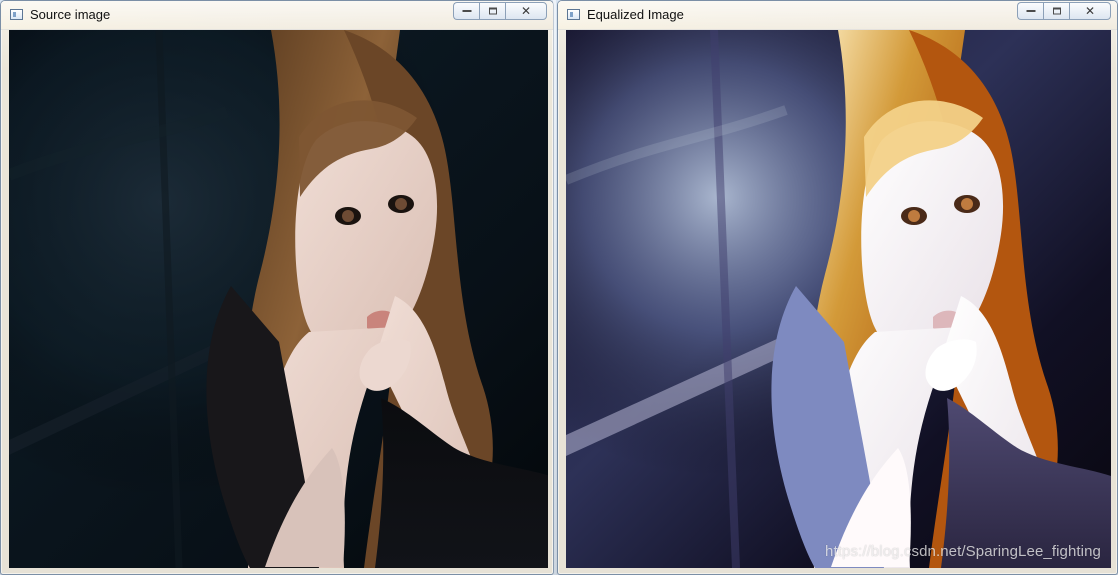  Describe the element at coordinates (277, 15) in the screenshot. I see `source-window-titlebar: Source image ✕` at that location.